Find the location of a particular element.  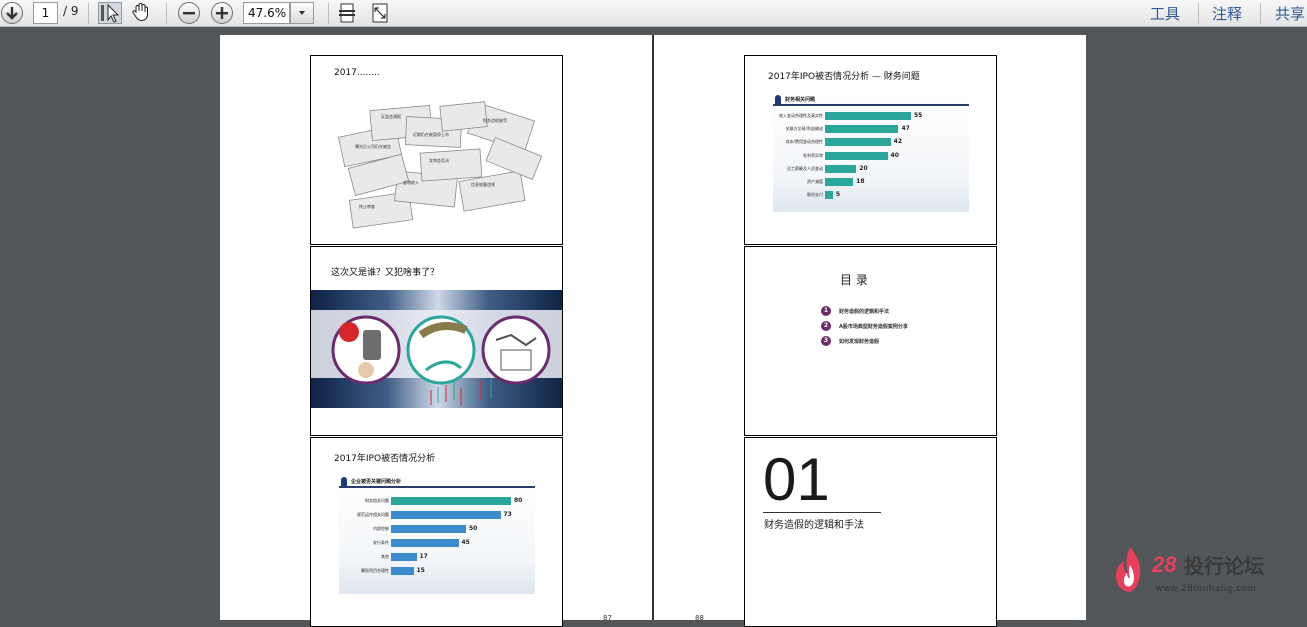

full-screen-button is located at coordinates (381, 13).